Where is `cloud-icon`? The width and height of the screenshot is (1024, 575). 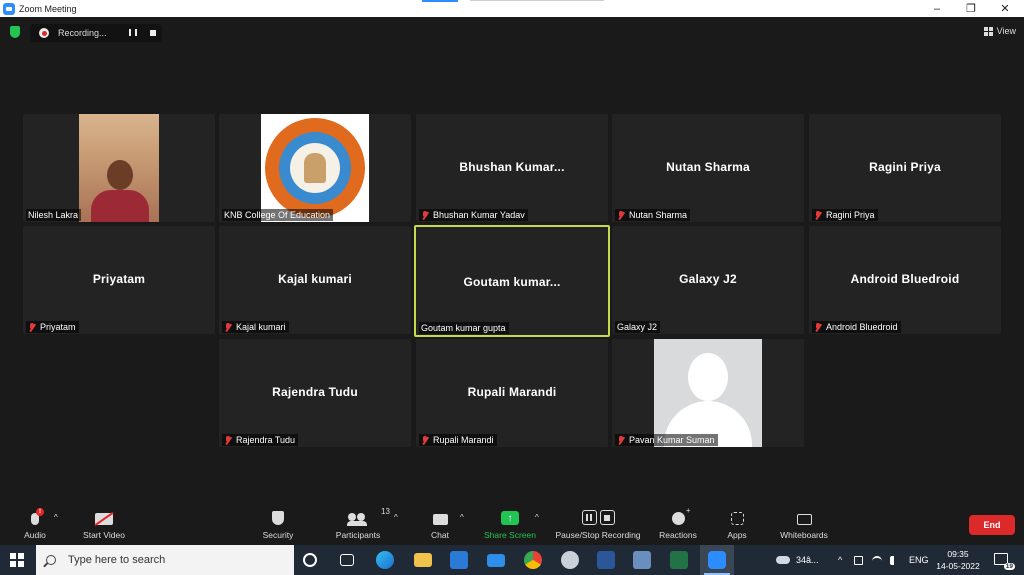 cloud-icon is located at coordinates (783, 560).